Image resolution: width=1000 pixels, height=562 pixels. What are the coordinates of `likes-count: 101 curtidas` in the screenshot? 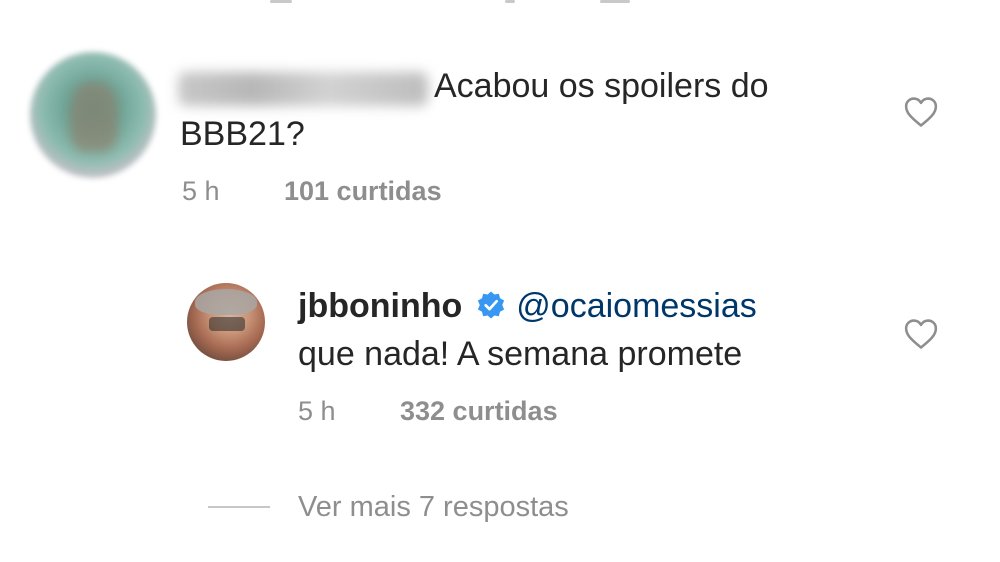 It's located at (363, 191).